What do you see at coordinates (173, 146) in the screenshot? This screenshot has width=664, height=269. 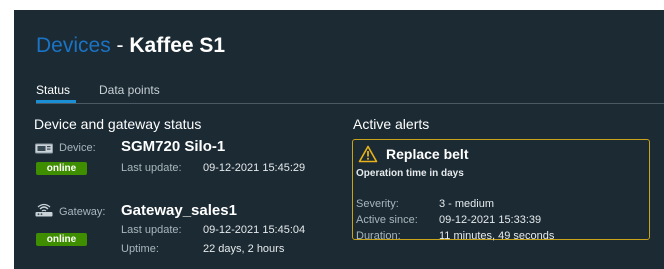 I see `device-name: SGM720 Silo-1` at bounding box center [173, 146].